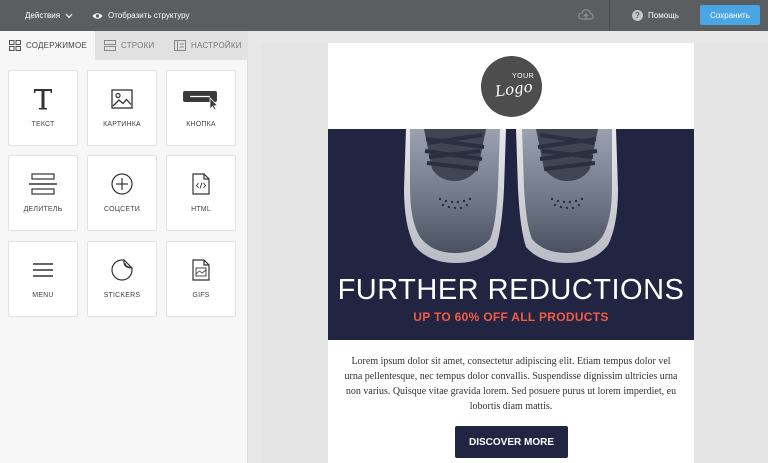 The height and width of the screenshot is (463, 768). I want to click on sticker-icon, so click(122, 270).